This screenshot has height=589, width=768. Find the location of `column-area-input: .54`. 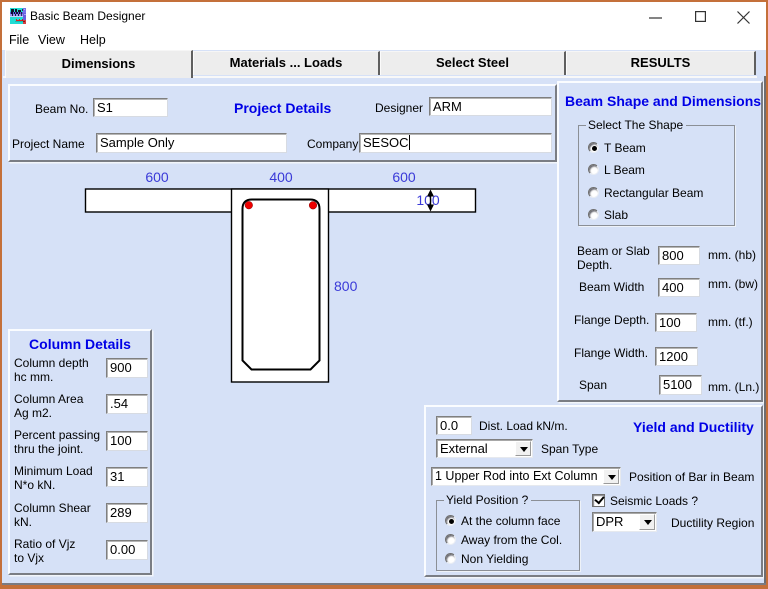

column-area-input: .54 is located at coordinates (127, 404).